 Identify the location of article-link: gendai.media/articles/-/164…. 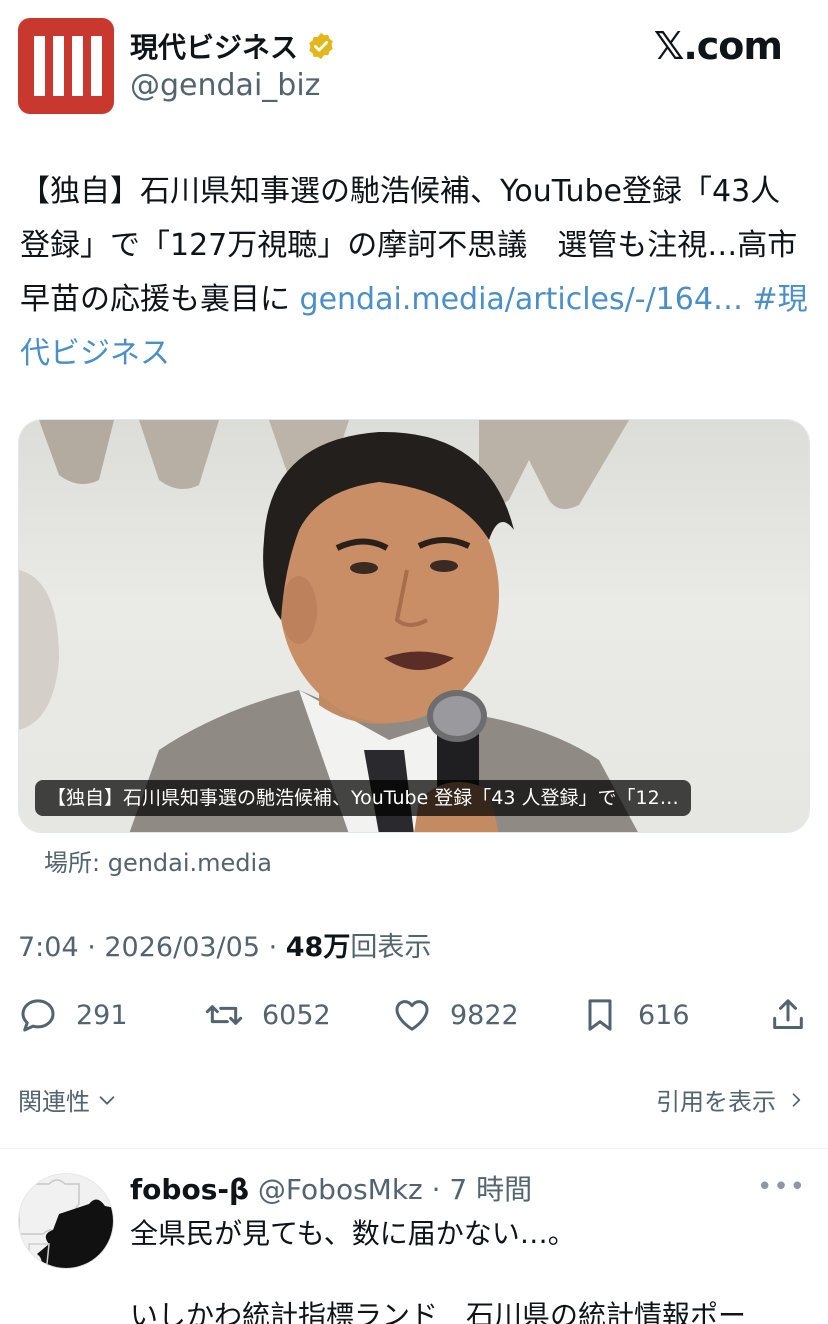
(521, 299).